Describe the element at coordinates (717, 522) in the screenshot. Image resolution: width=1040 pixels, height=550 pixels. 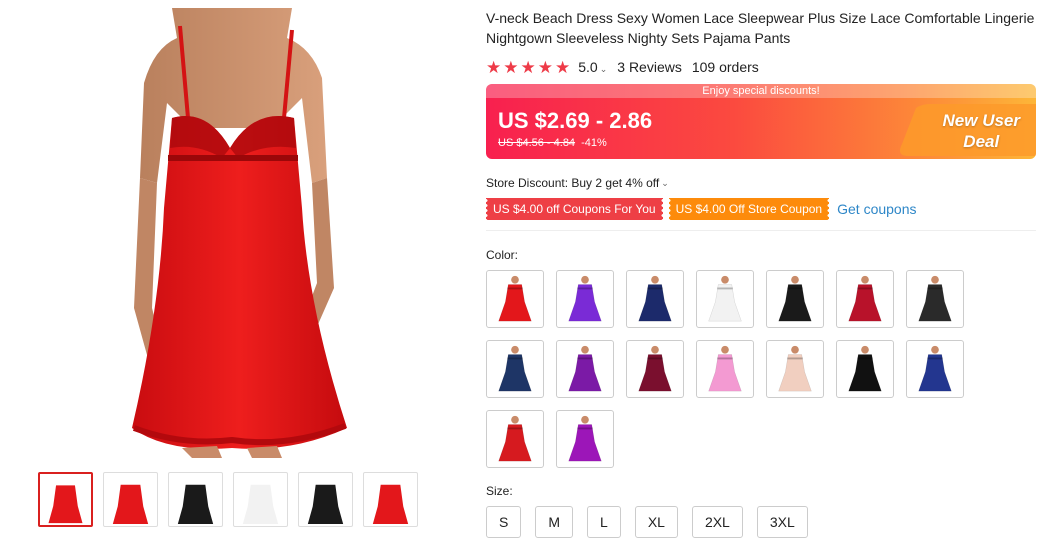
I see `size-option-2xl: 2XL` at that location.